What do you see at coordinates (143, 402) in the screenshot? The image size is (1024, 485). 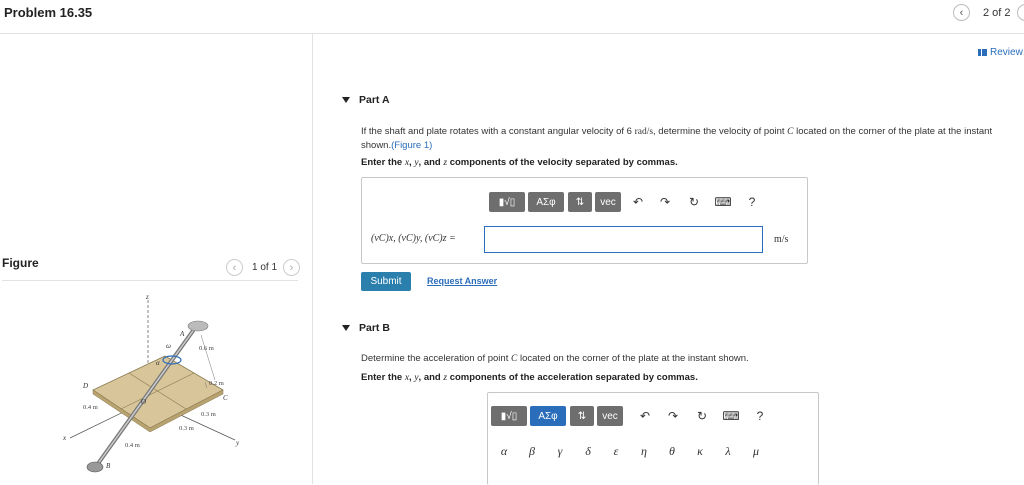 I see `label-O: O` at bounding box center [143, 402].